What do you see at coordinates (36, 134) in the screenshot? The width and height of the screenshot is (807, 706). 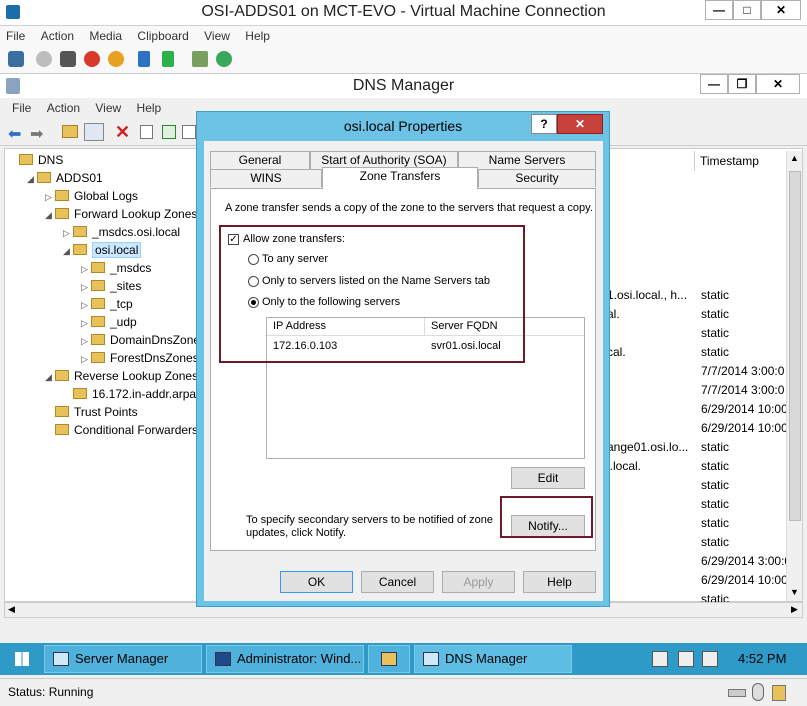 I see `forward-arrow-icon: ➡` at bounding box center [36, 134].